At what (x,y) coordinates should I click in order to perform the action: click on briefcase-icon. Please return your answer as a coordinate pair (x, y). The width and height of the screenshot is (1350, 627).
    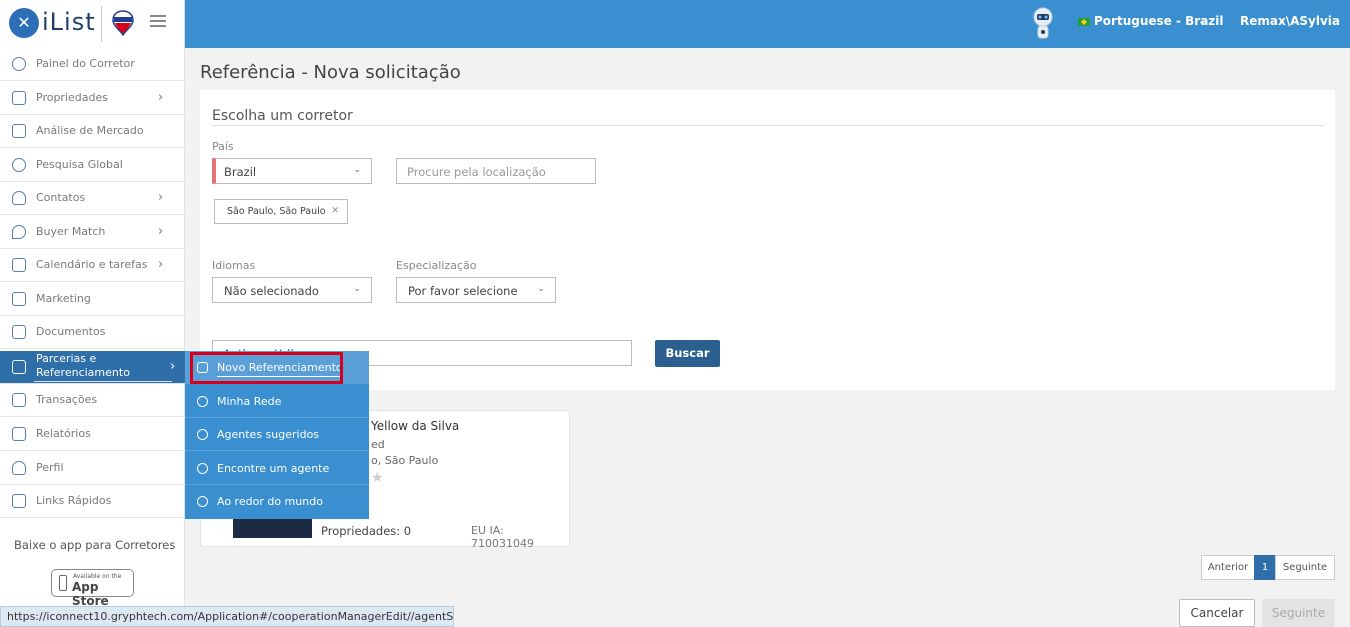
    Looking at the image, I should click on (19, 400).